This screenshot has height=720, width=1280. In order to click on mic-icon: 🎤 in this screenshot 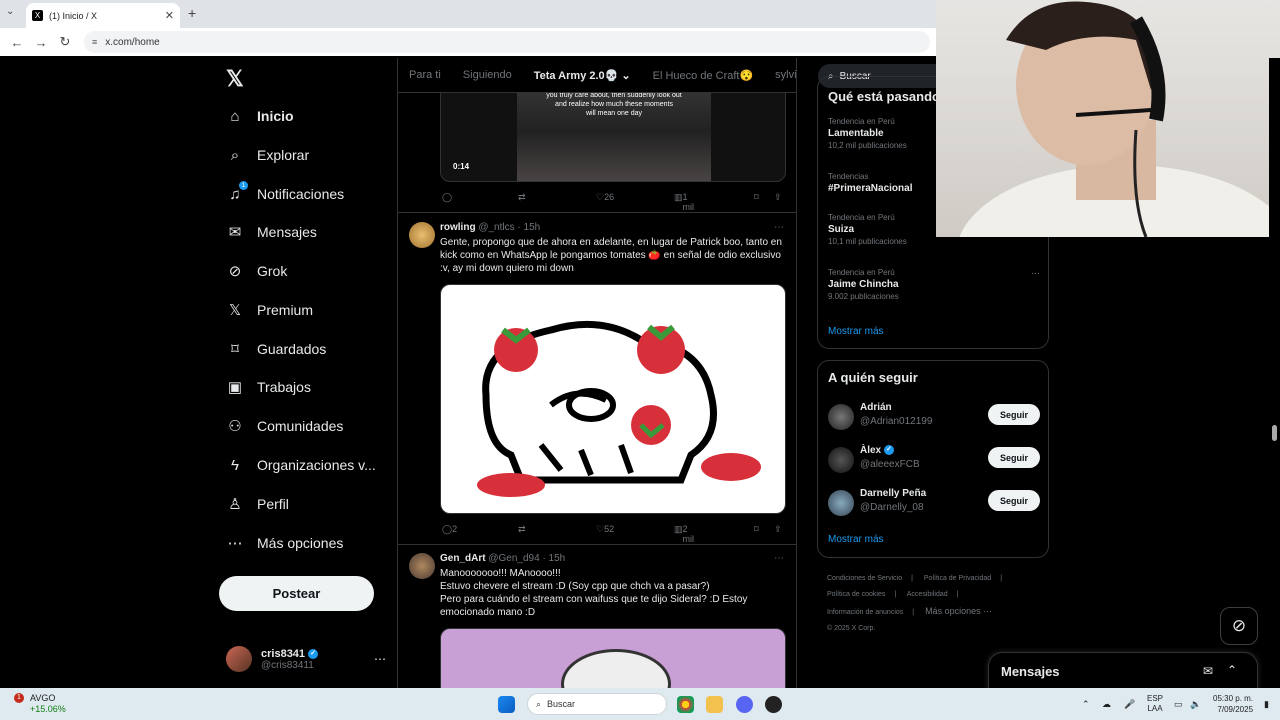, I will do `click(1129, 704)`.